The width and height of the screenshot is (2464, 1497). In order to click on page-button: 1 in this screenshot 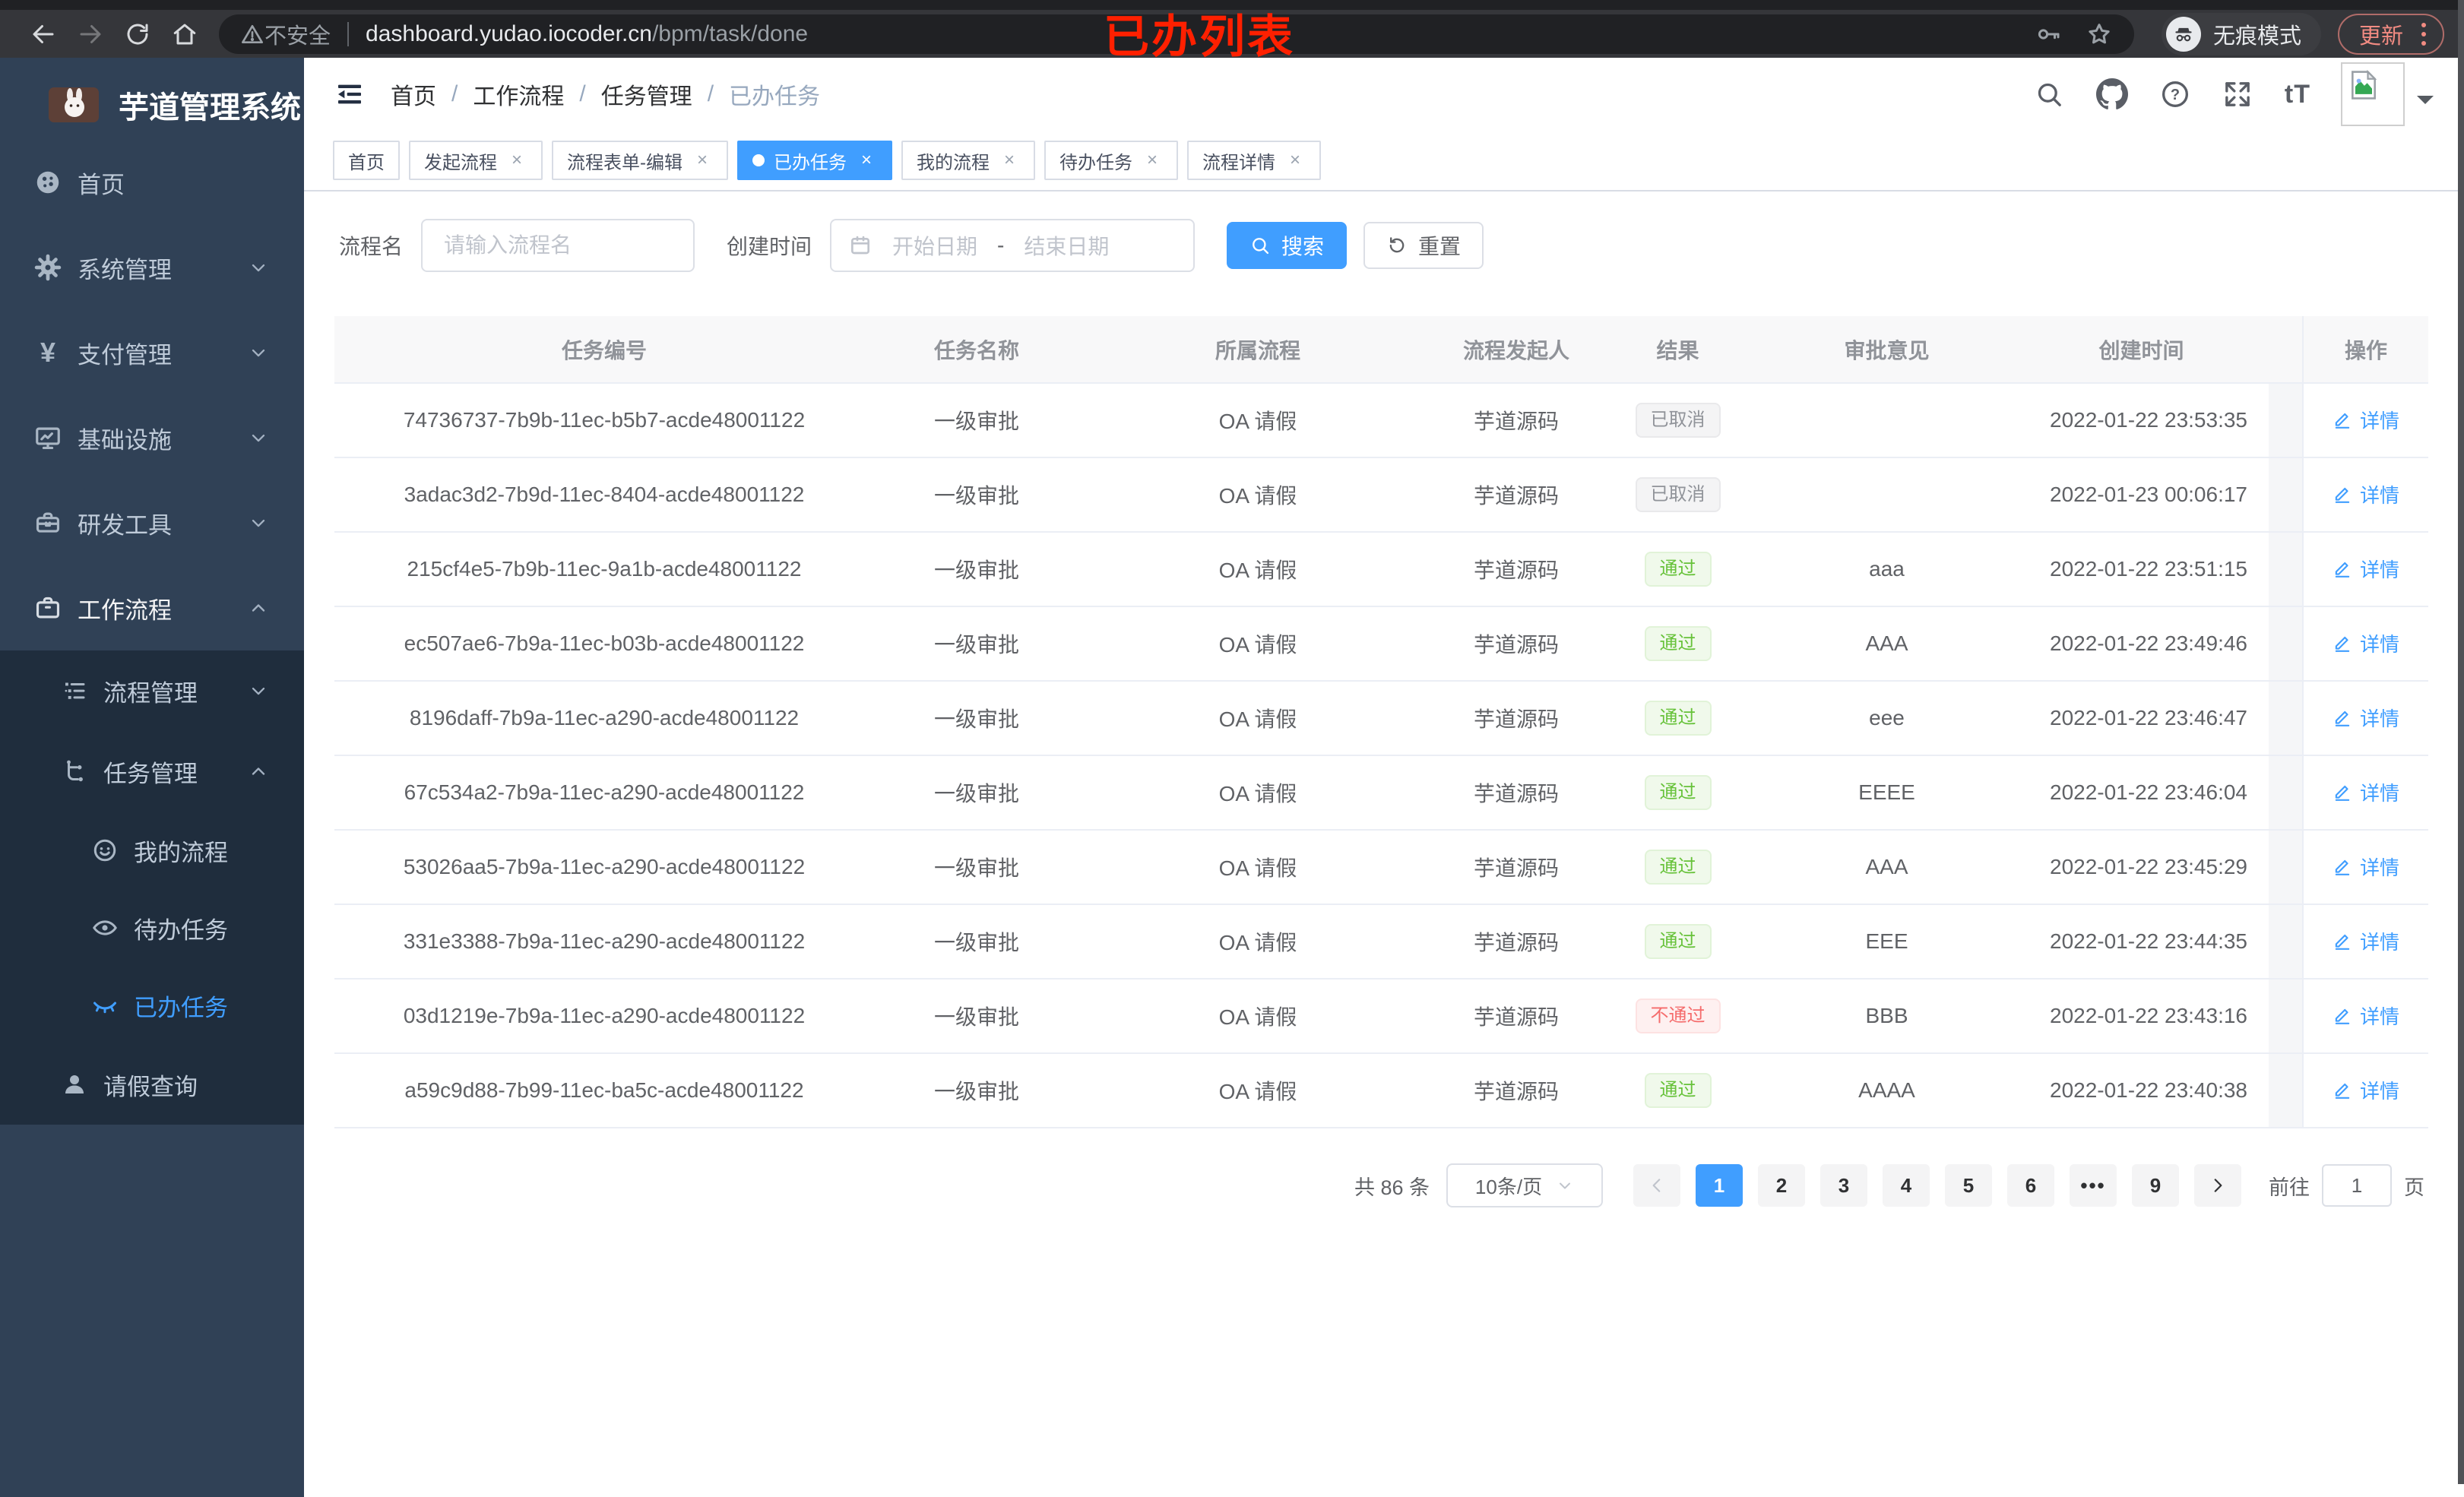, I will do `click(1720, 1185)`.